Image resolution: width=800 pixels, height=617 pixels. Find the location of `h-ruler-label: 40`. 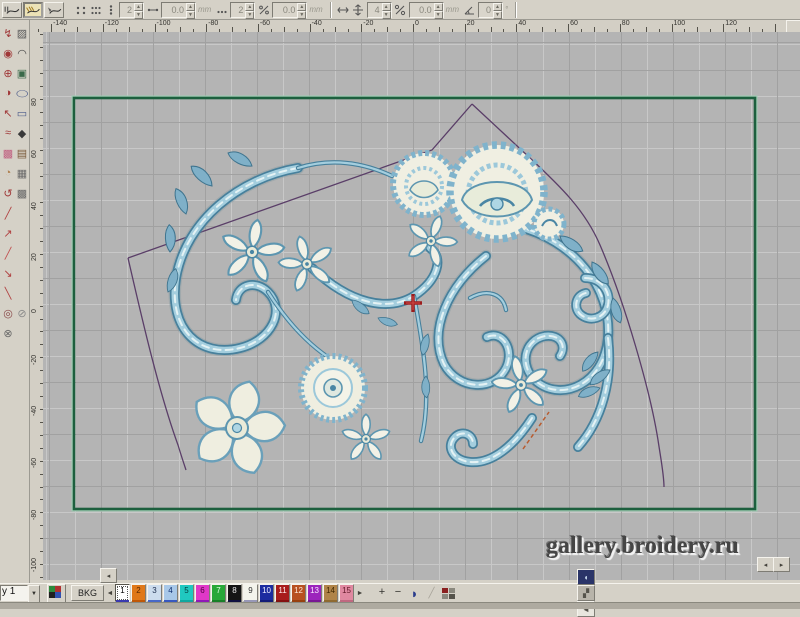

h-ruler-label: 40 is located at coordinates (522, 23).